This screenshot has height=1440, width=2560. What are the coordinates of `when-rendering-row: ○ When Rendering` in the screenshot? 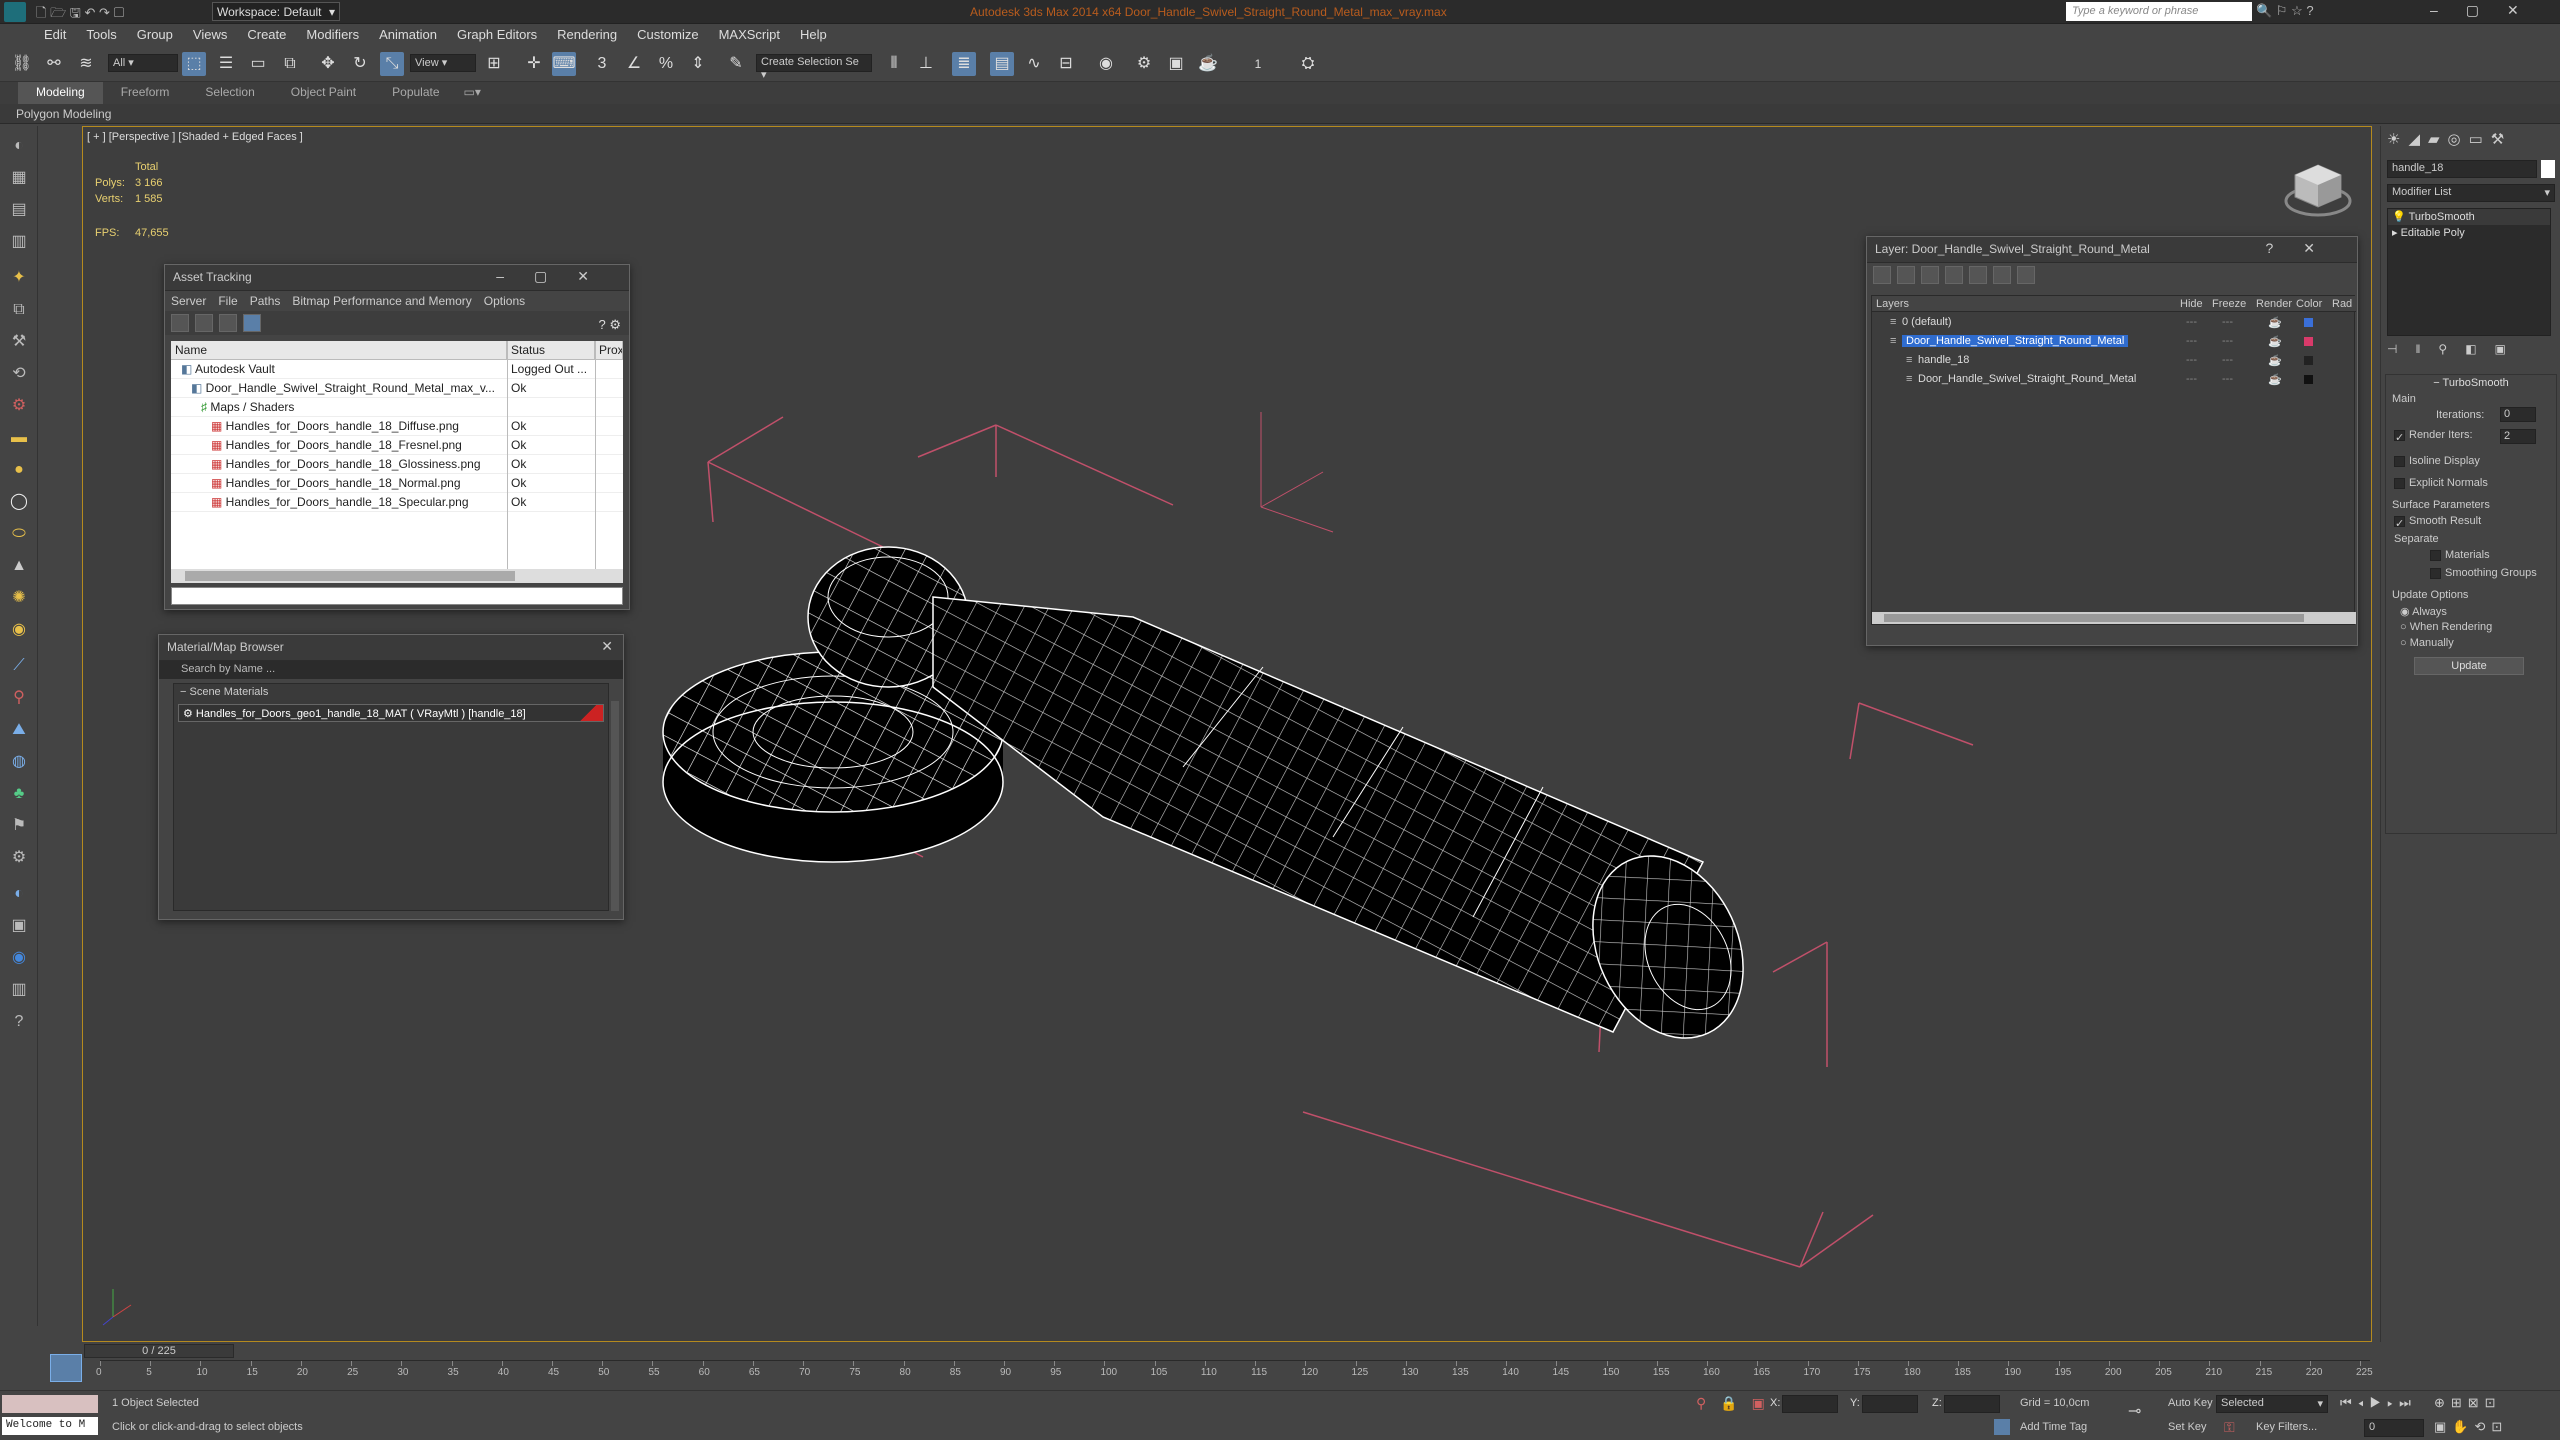 It's located at (2446, 627).